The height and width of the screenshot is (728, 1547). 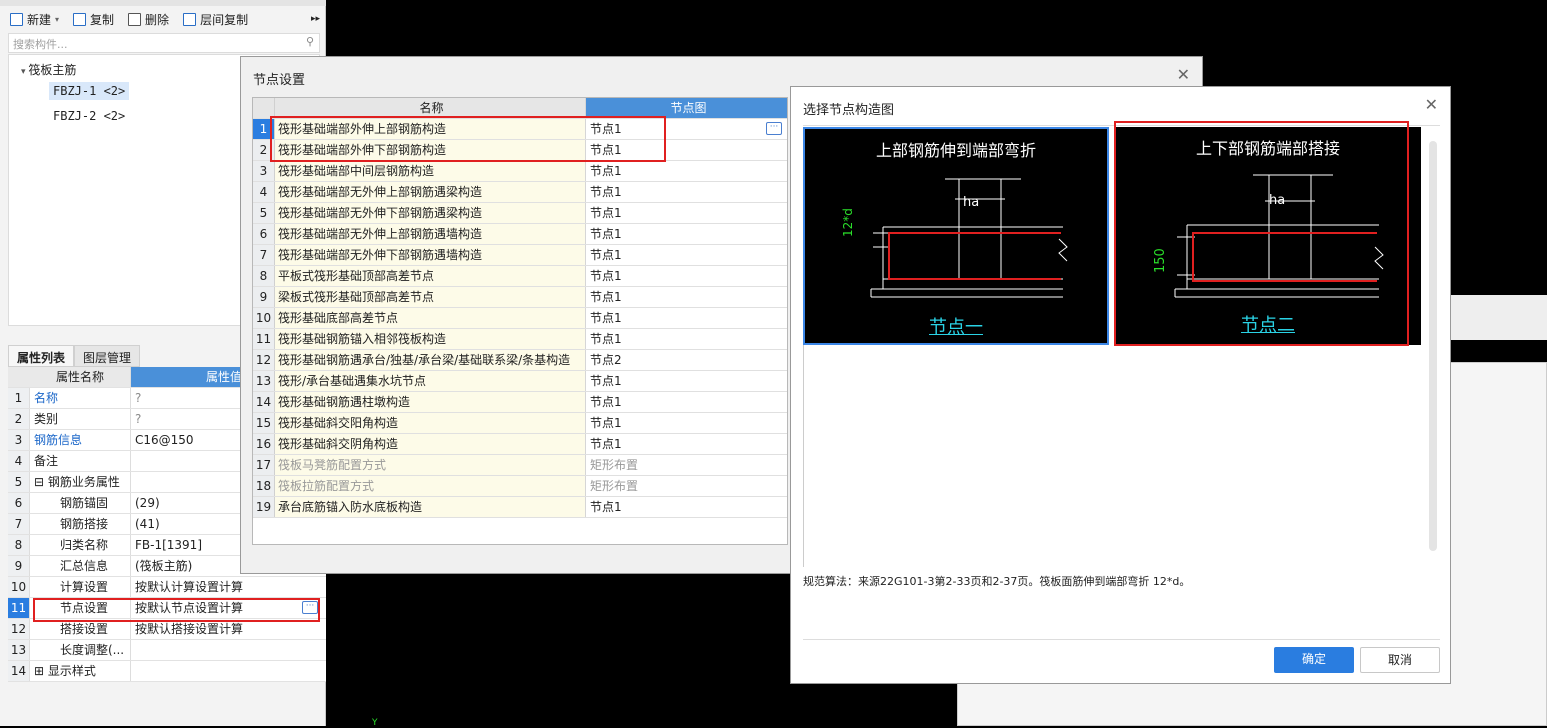 What do you see at coordinates (520, 276) in the screenshot?
I see `node-row: 8 平板式筏形基础顶部高差节点 节点1` at bounding box center [520, 276].